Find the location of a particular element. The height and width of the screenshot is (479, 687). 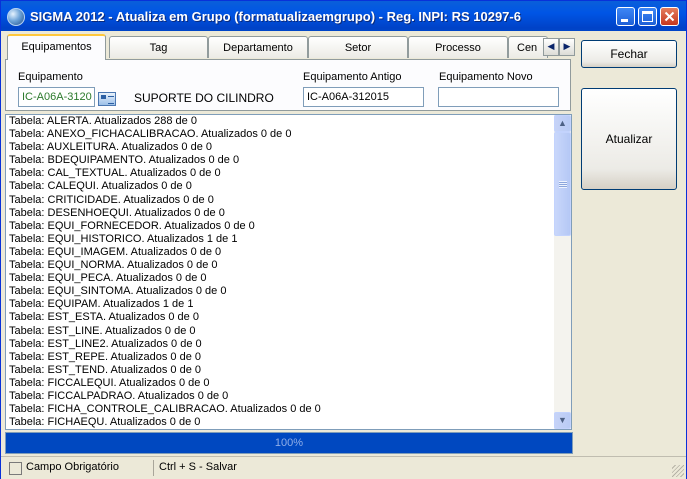

equip-novo-field is located at coordinates (498, 97).